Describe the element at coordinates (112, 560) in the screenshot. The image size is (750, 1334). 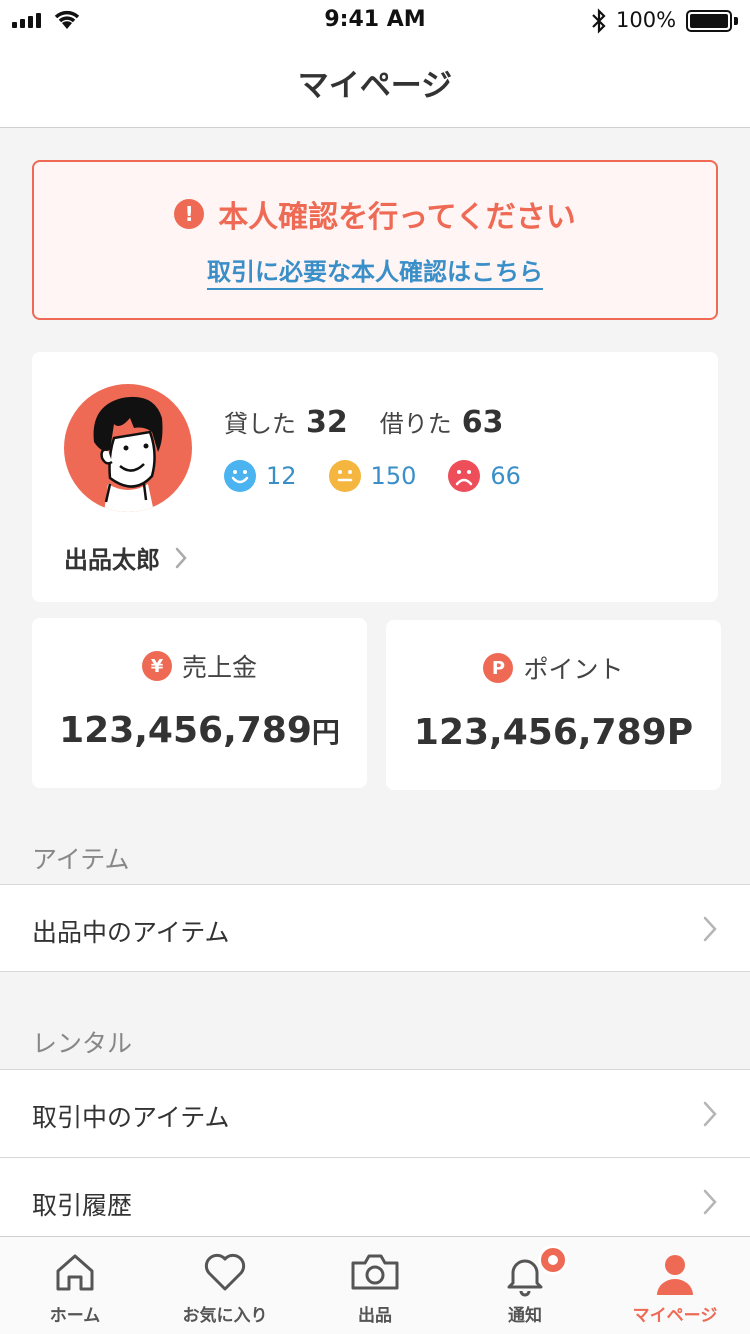
I see `username: 出品太郎` at that location.